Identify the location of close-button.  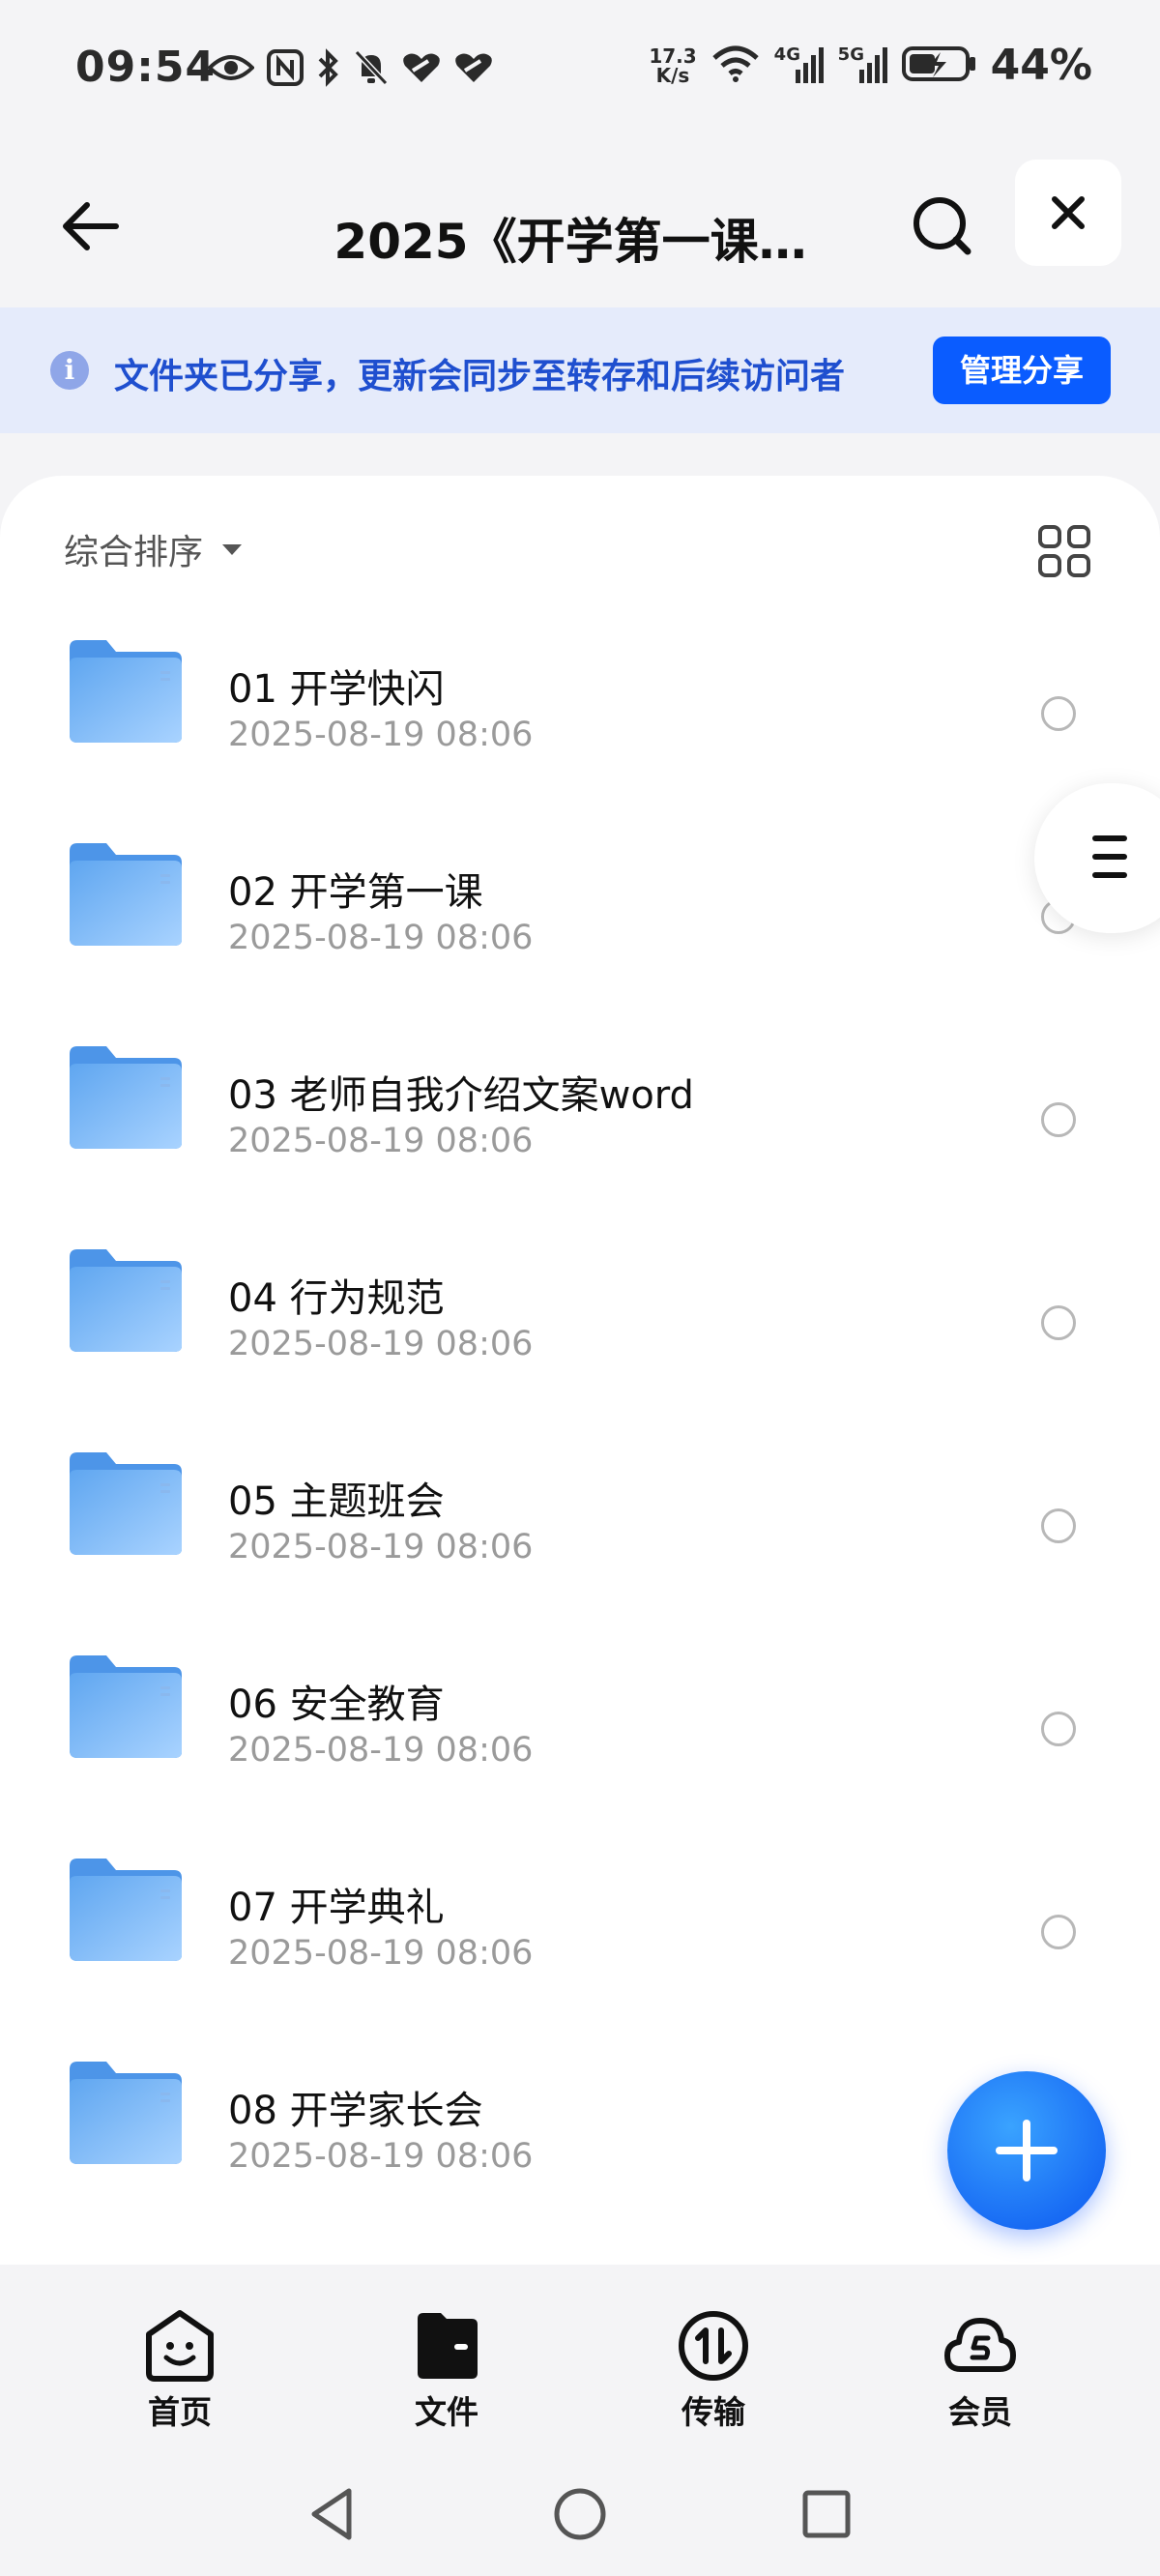
(1068, 213).